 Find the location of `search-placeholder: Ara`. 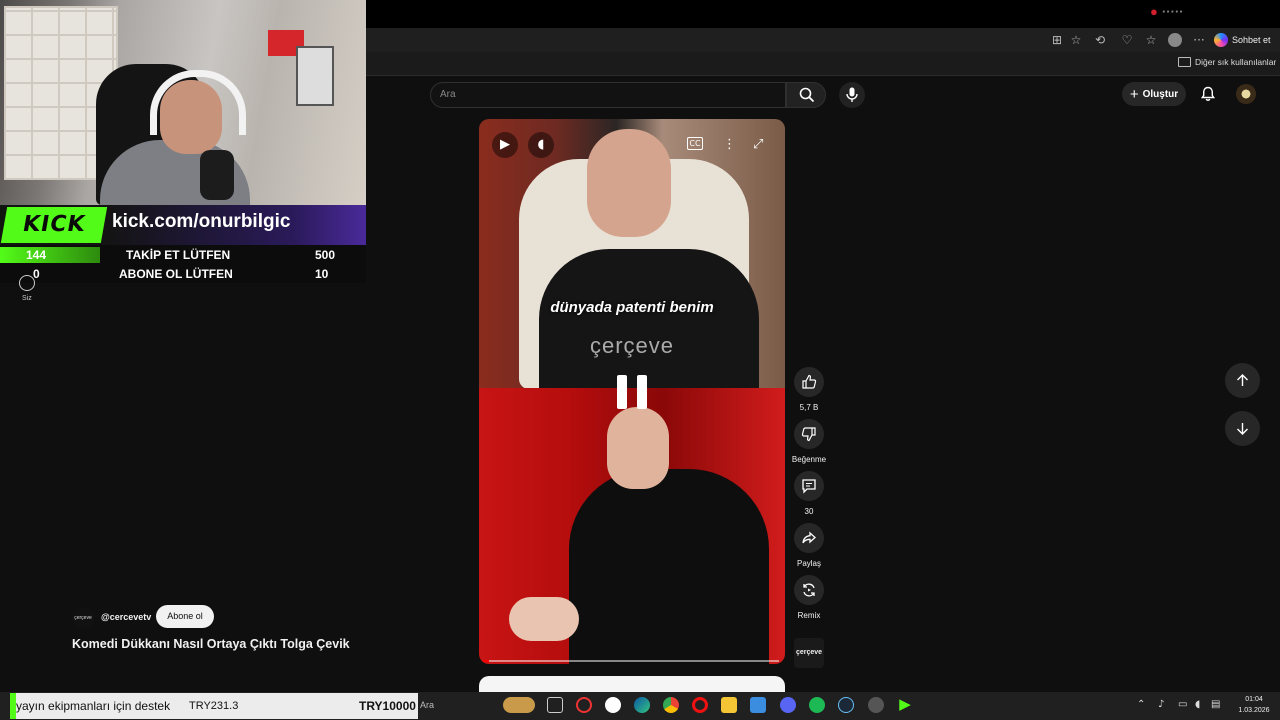

search-placeholder: Ara is located at coordinates (448, 94).